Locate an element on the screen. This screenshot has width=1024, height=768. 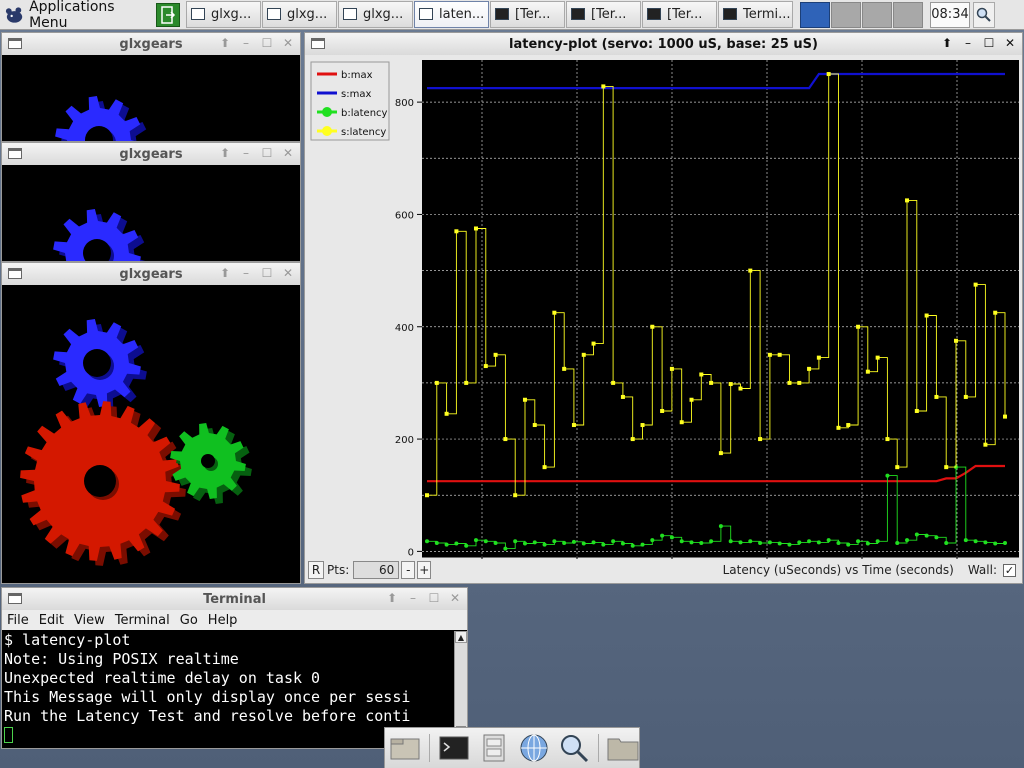
scroll-up-arrow-icon: ▲ is located at coordinates (461, 637).